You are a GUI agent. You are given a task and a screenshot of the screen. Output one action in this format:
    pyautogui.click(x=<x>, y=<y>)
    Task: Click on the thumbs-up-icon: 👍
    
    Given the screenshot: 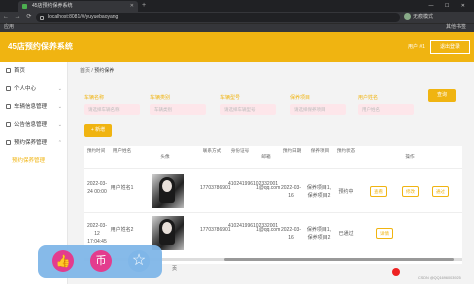 What is the action you would take?
    pyautogui.click(x=63, y=261)
    